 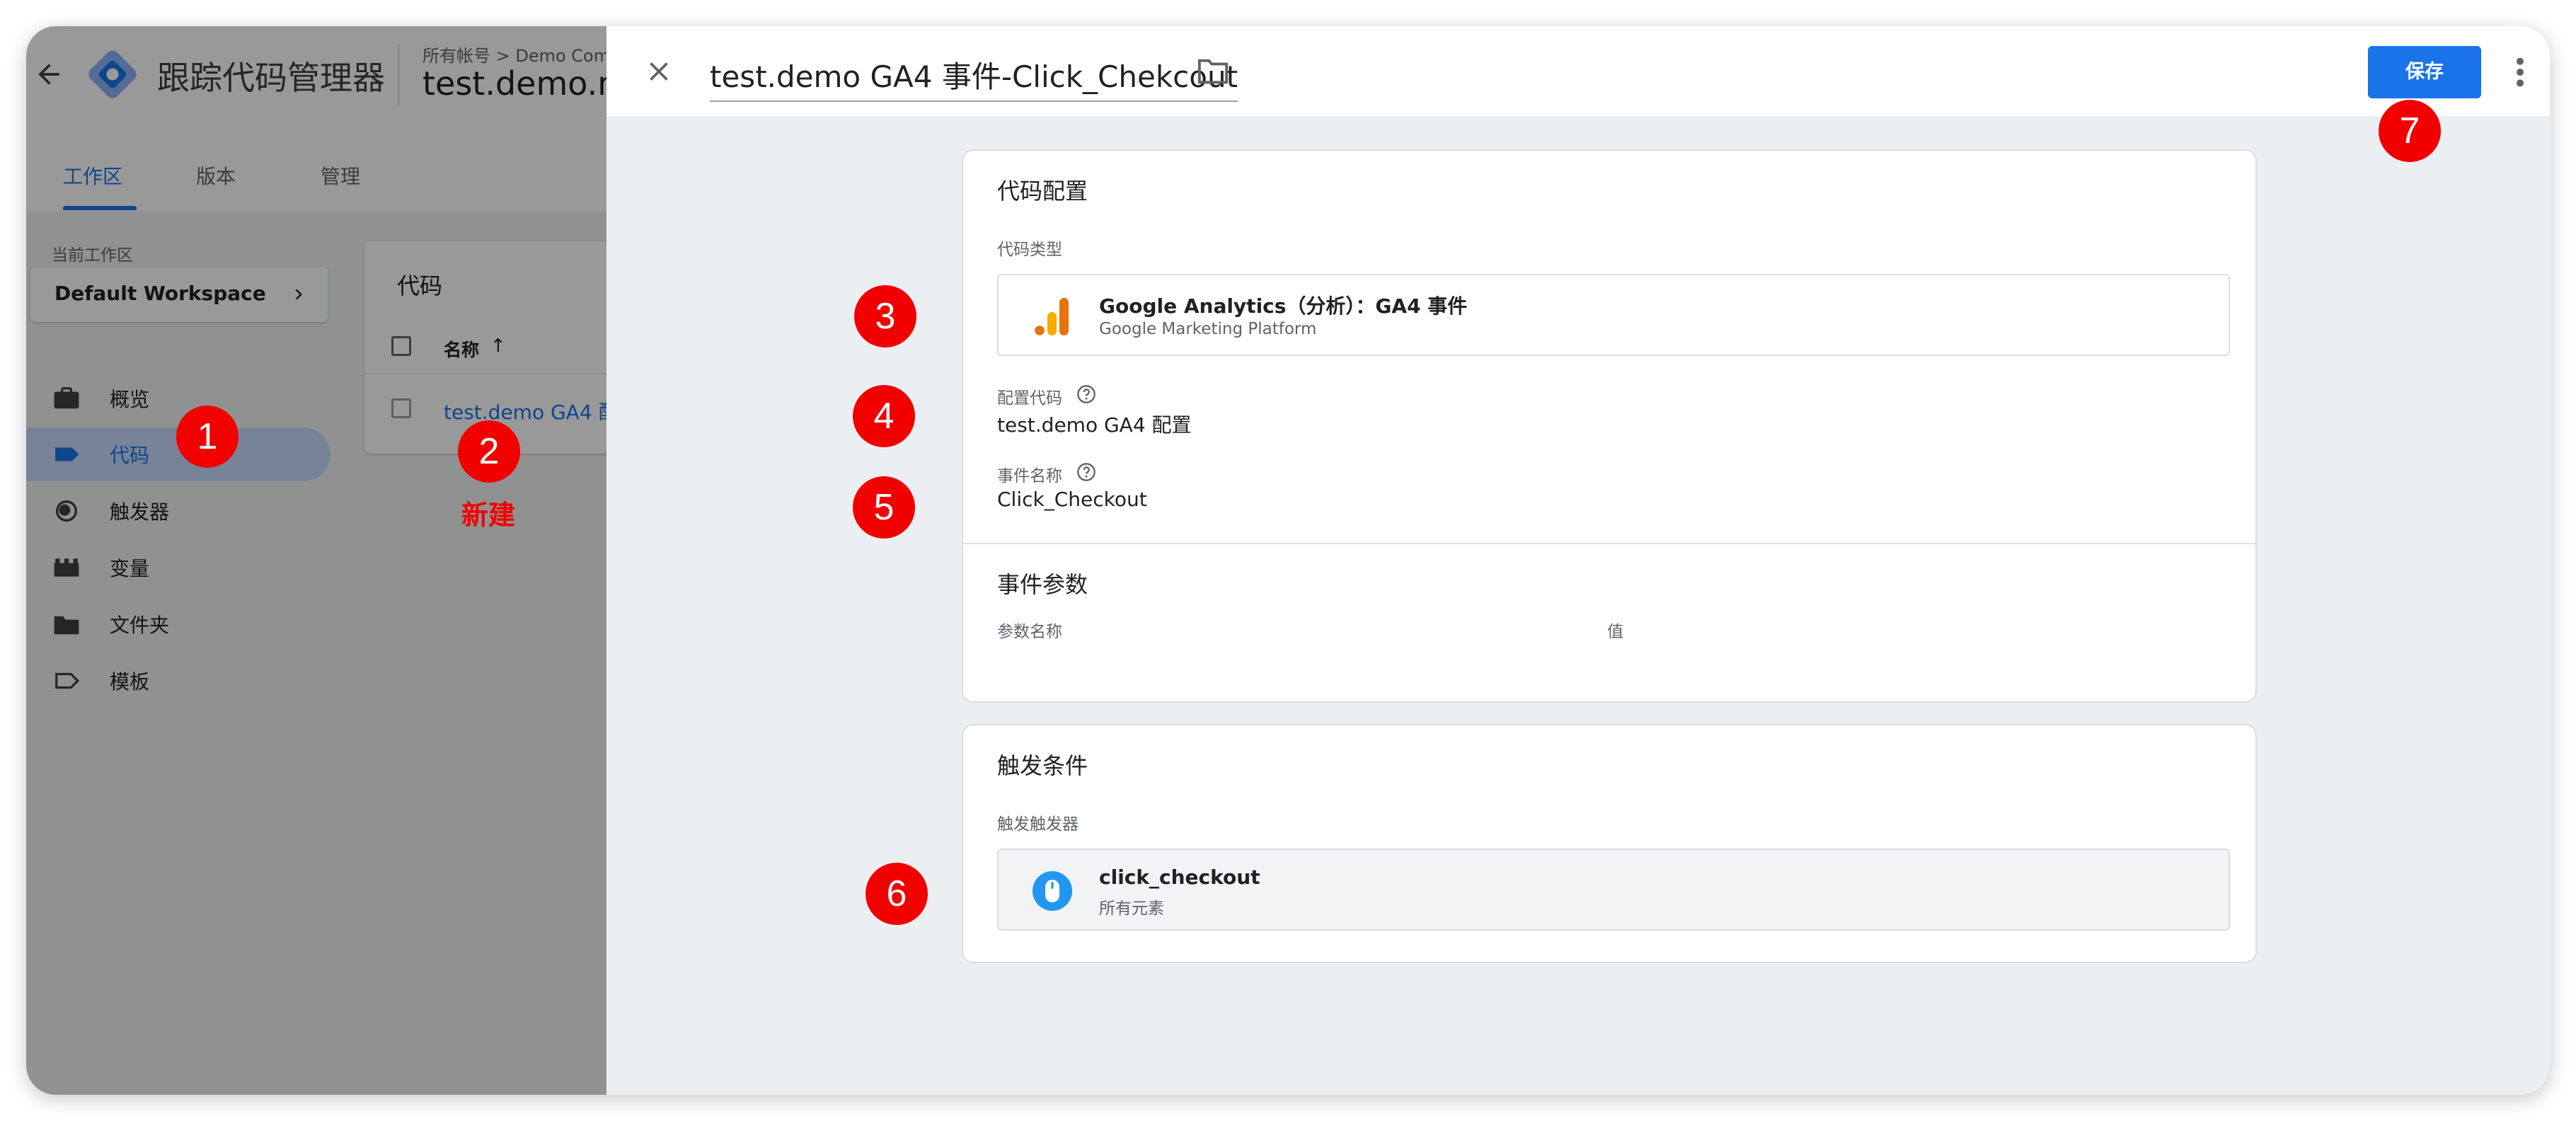 What do you see at coordinates (1072, 499) in the screenshot?
I see `event-name-value: Click_Checkout` at bounding box center [1072, 499].